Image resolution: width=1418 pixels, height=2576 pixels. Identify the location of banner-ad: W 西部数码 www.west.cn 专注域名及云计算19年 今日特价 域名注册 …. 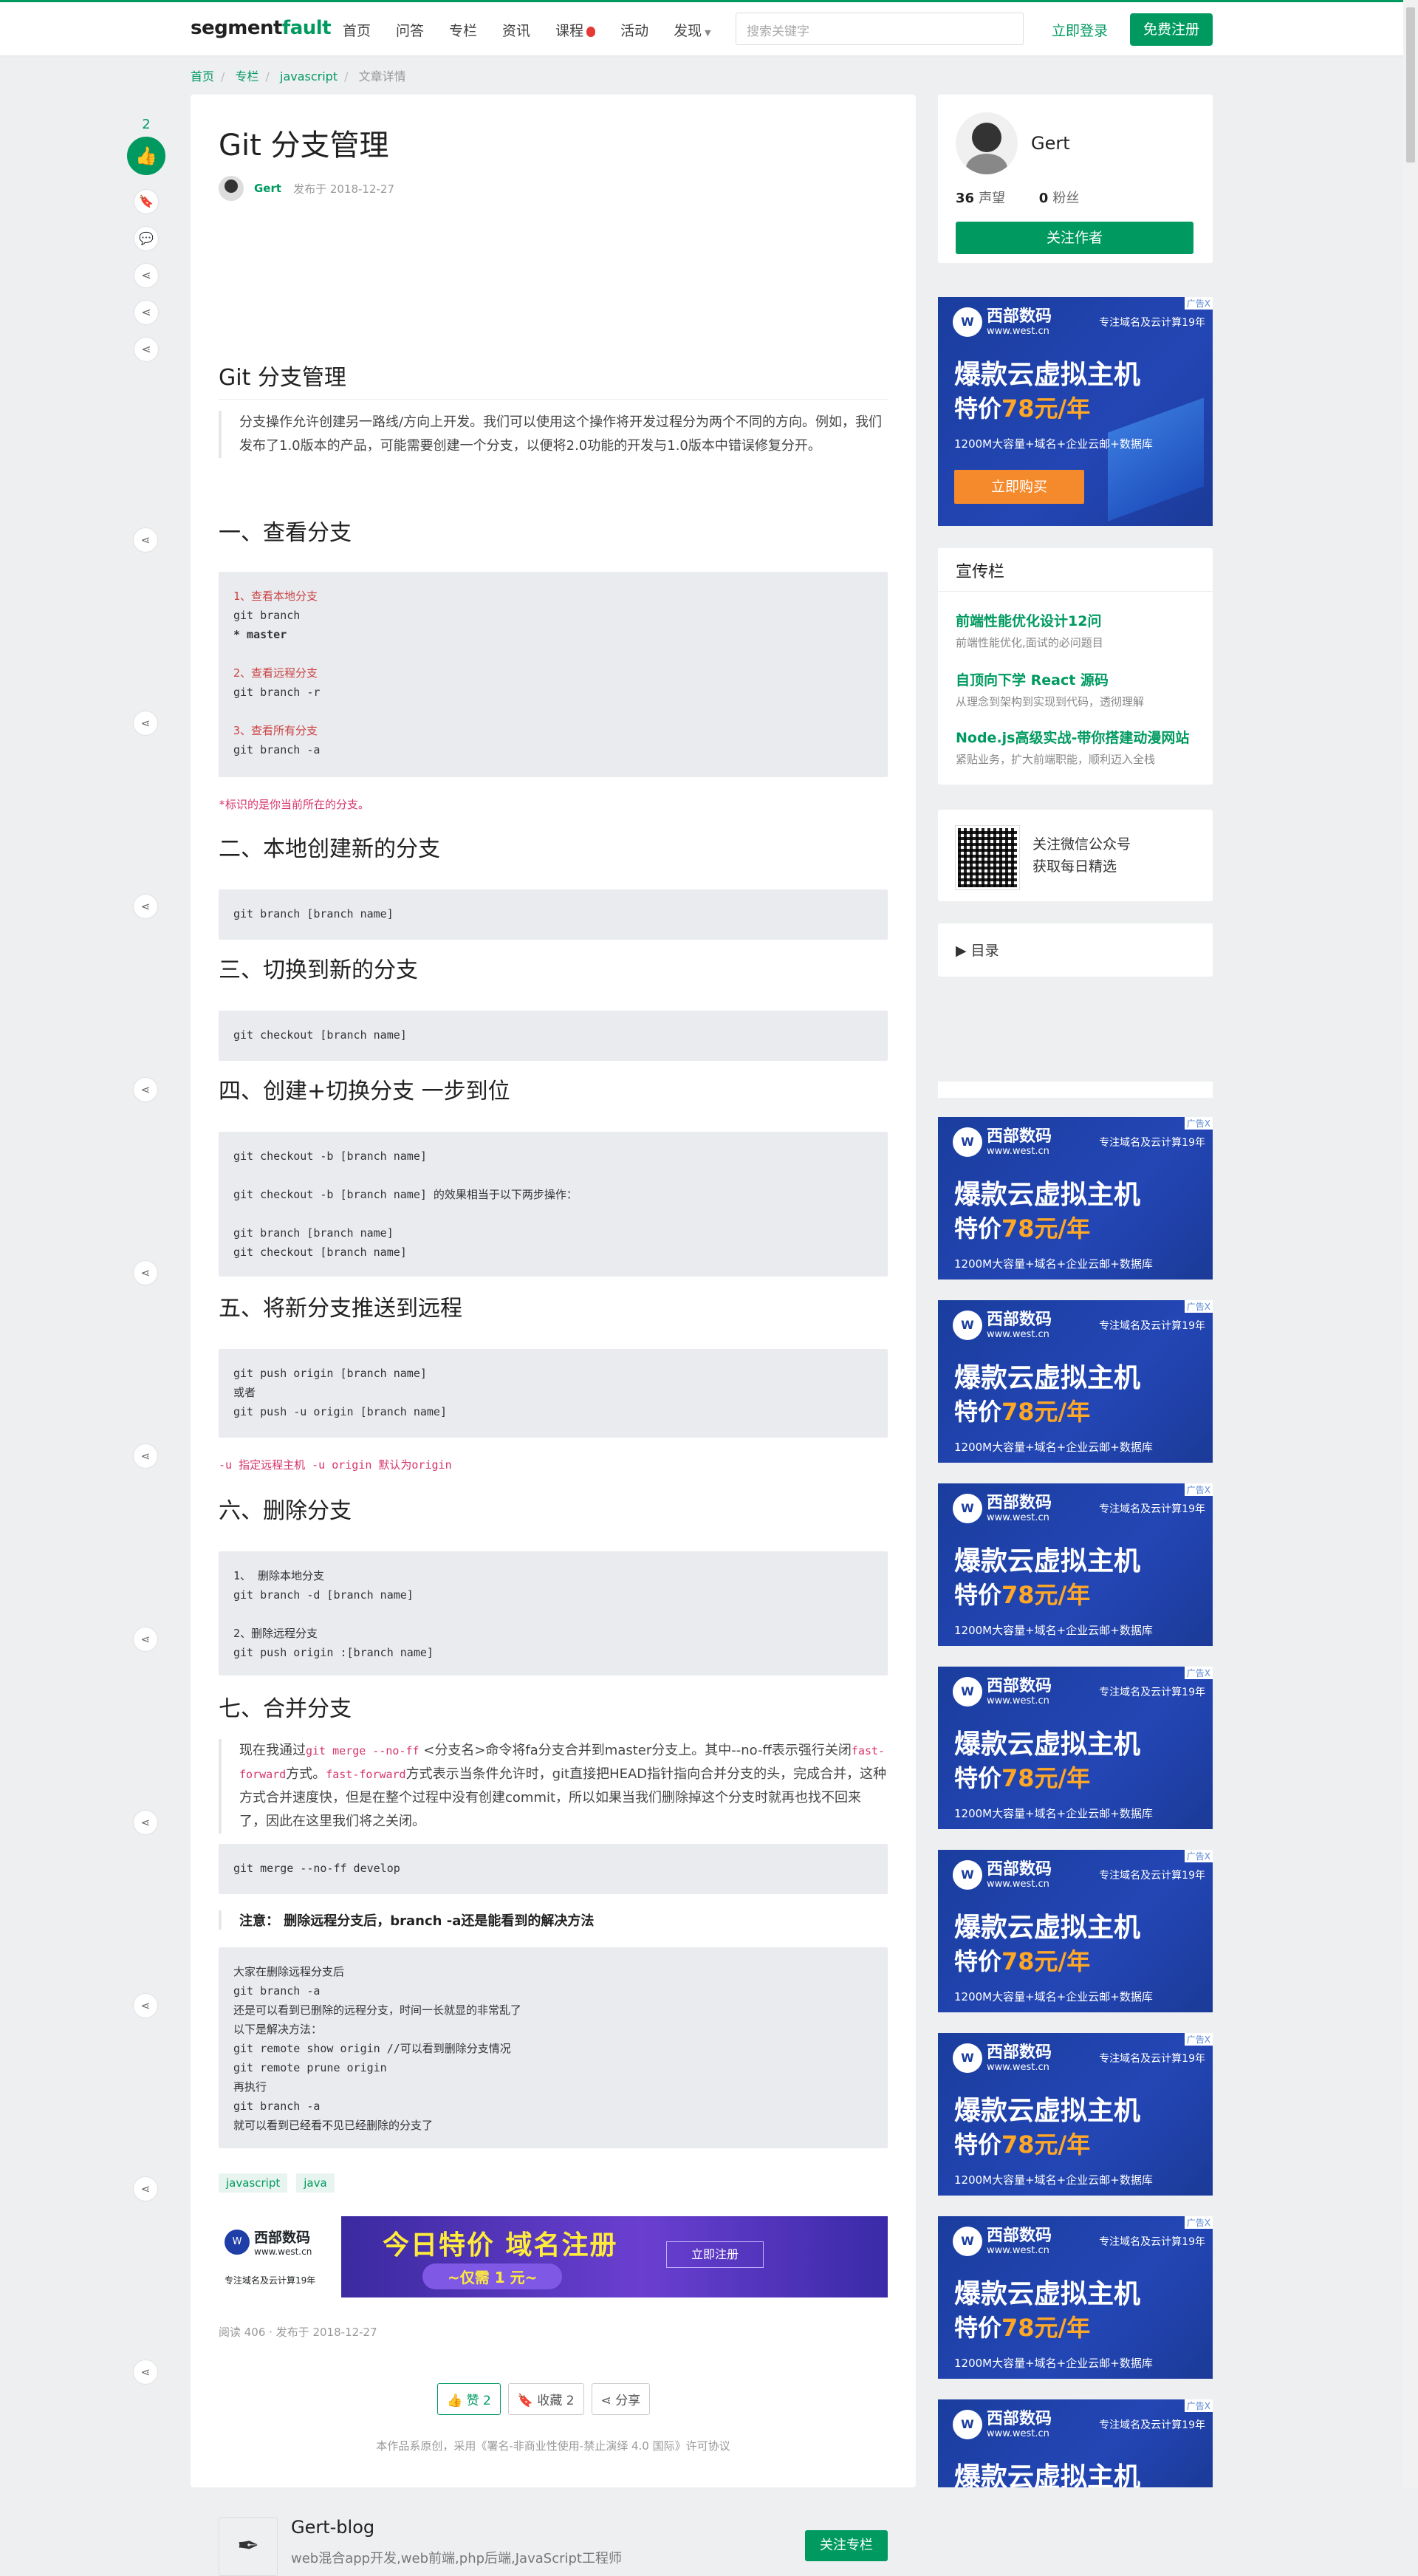
(553, 2256).